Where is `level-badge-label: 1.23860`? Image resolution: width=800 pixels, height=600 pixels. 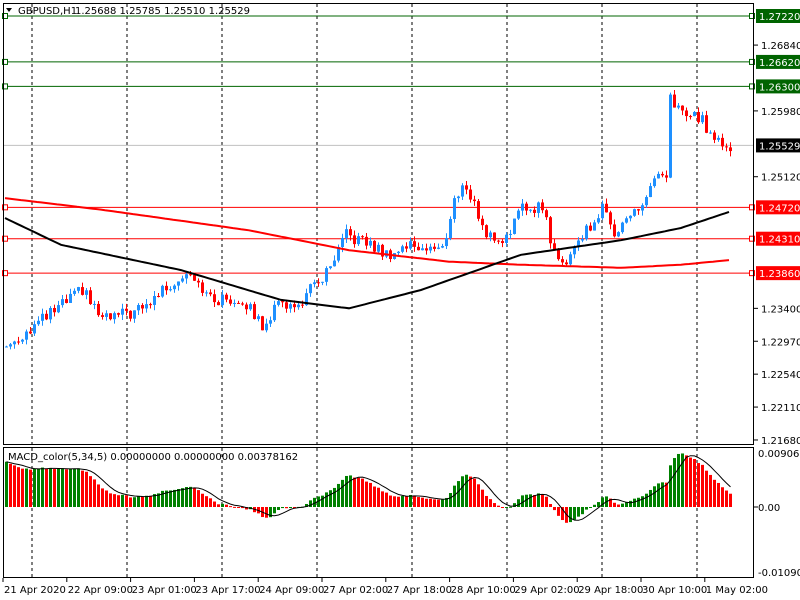 level-badge-label: 1.23860 is located at coordinates (779, 274).